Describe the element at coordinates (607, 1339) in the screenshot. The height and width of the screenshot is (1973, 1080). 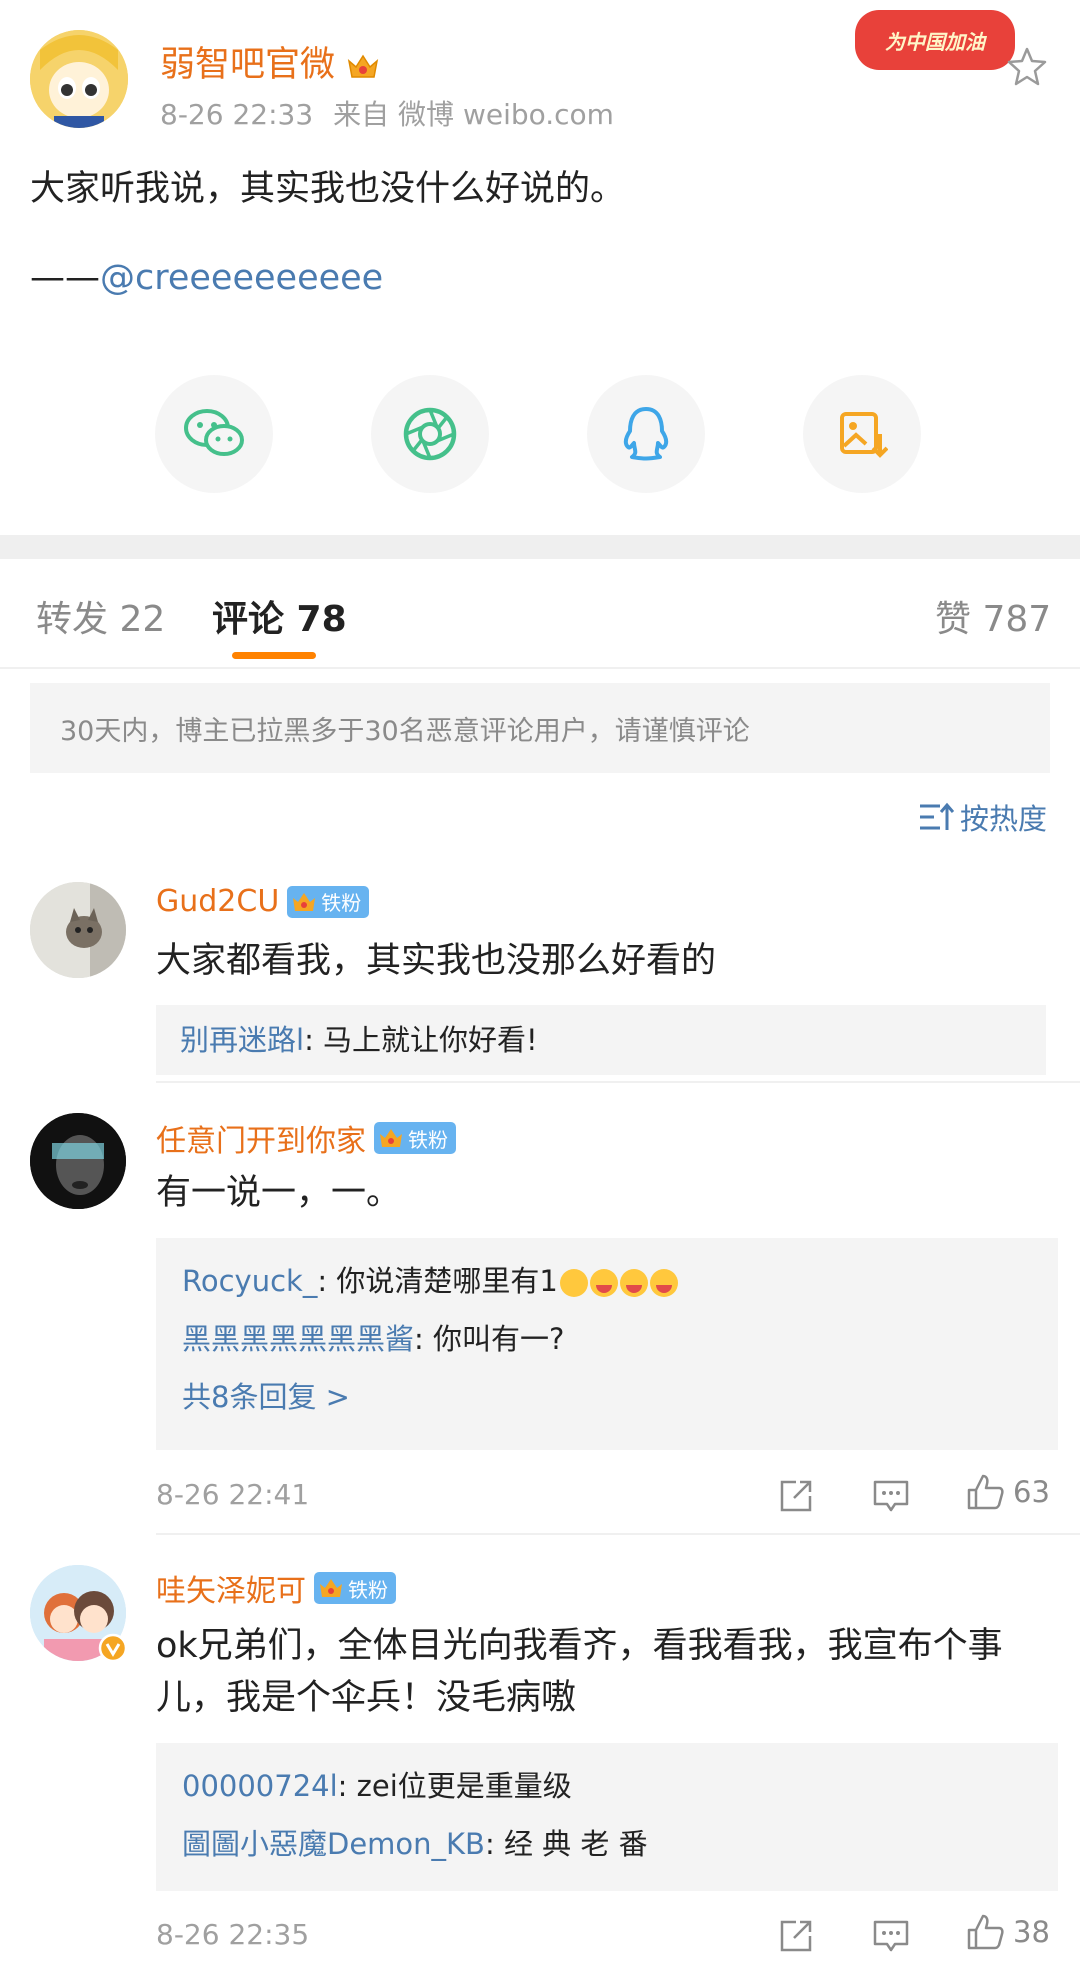
I see `reply-item: 黑黑黑黑黑黑黑酱: 你叫有一?` at that location.